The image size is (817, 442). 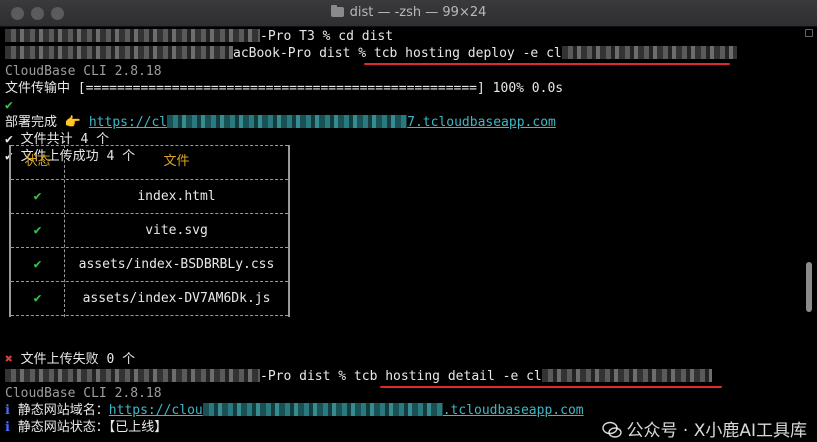 I want to click on site-domain-link: https://clou .tcloudbaseapp.com, so click(x=346, y=410).